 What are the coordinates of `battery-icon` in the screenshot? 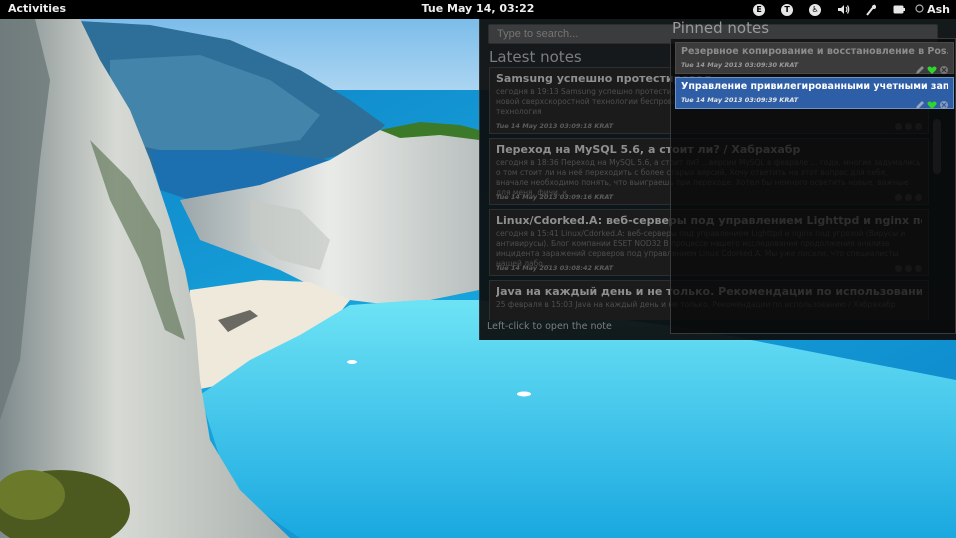 It's located at (899, 9).